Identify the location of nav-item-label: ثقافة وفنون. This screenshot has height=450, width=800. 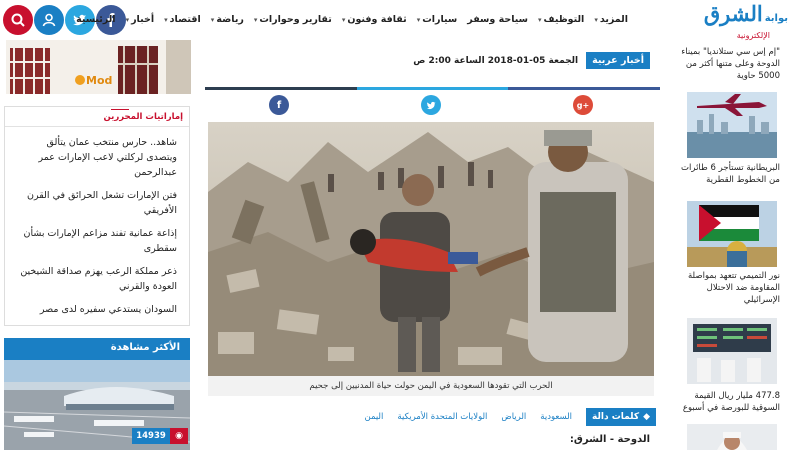
(377, 19).